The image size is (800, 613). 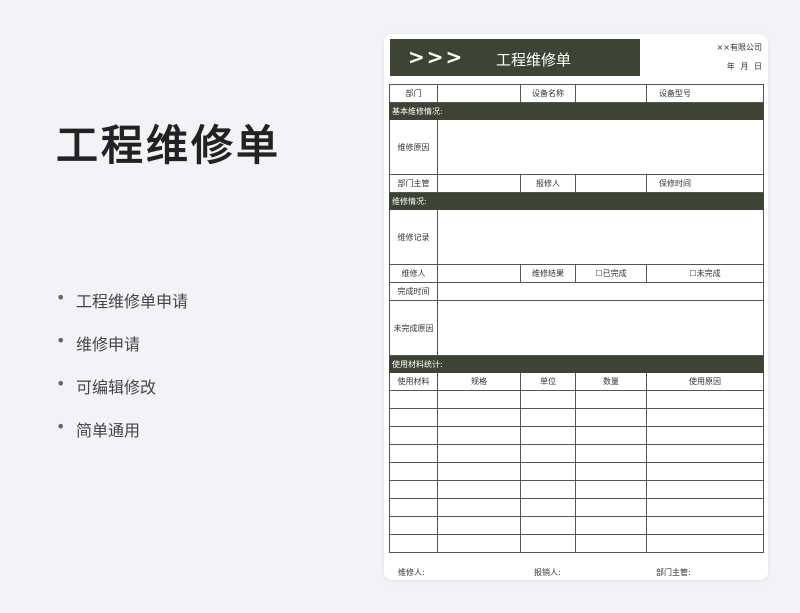 What do you see at coordinates (705, 381) in the screenshot?
I see `column-header: 使用原因` at bounding box center [705, 381].